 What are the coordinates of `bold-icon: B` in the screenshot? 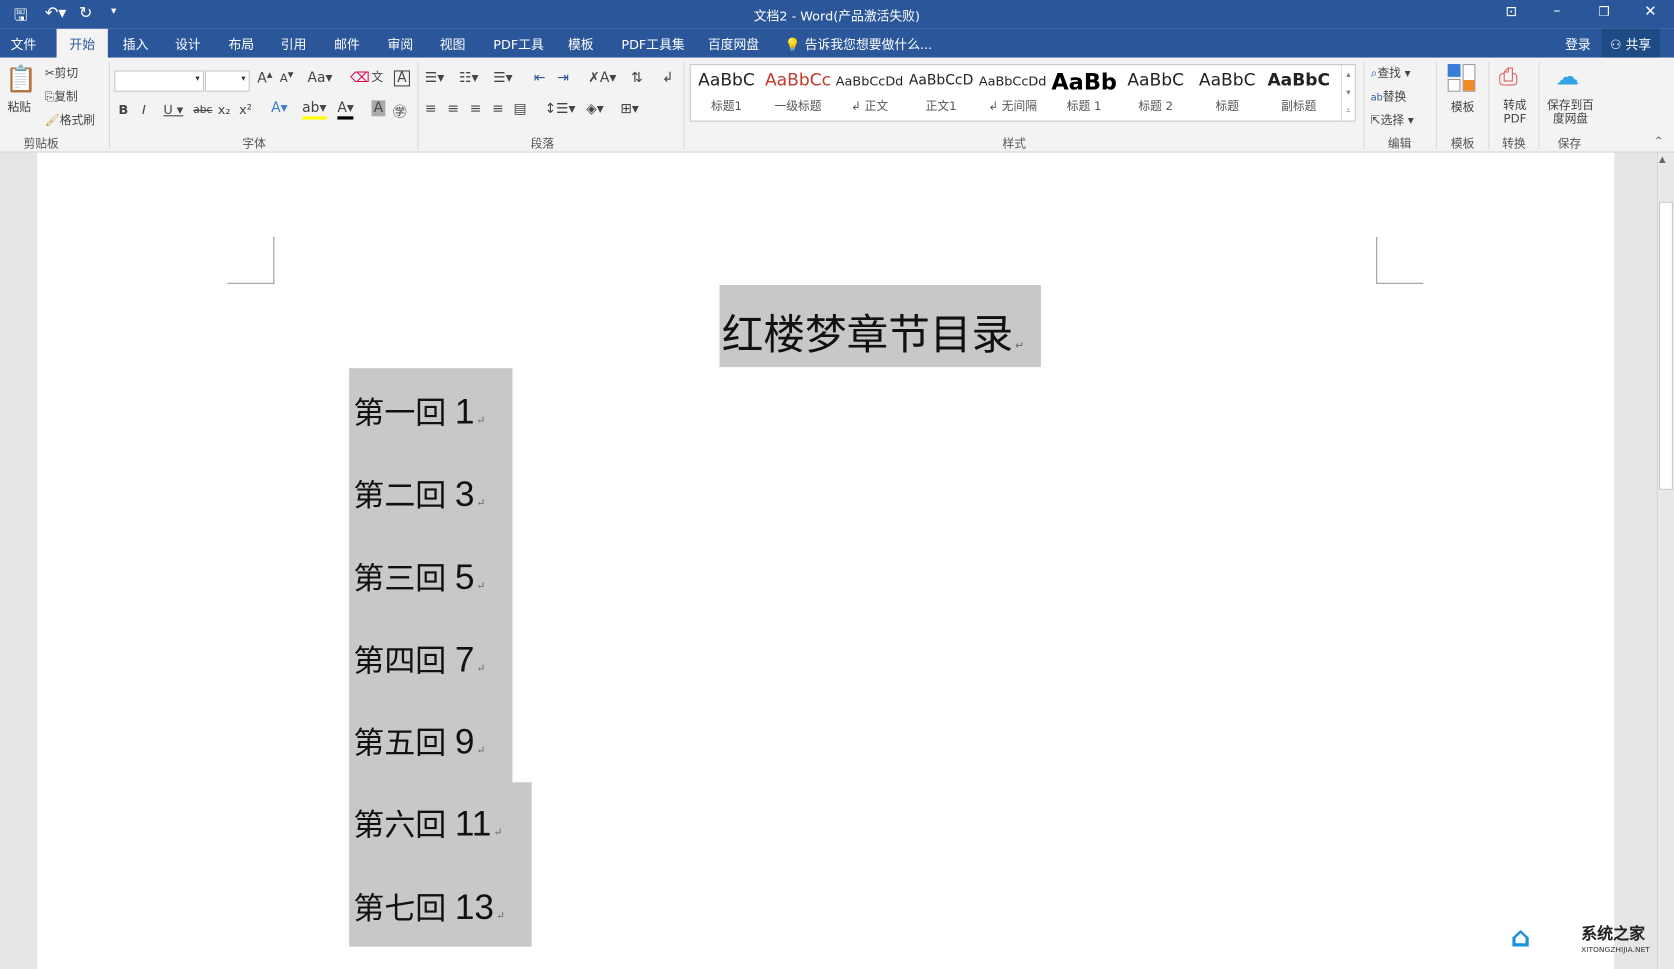 It's located at (124, 109).